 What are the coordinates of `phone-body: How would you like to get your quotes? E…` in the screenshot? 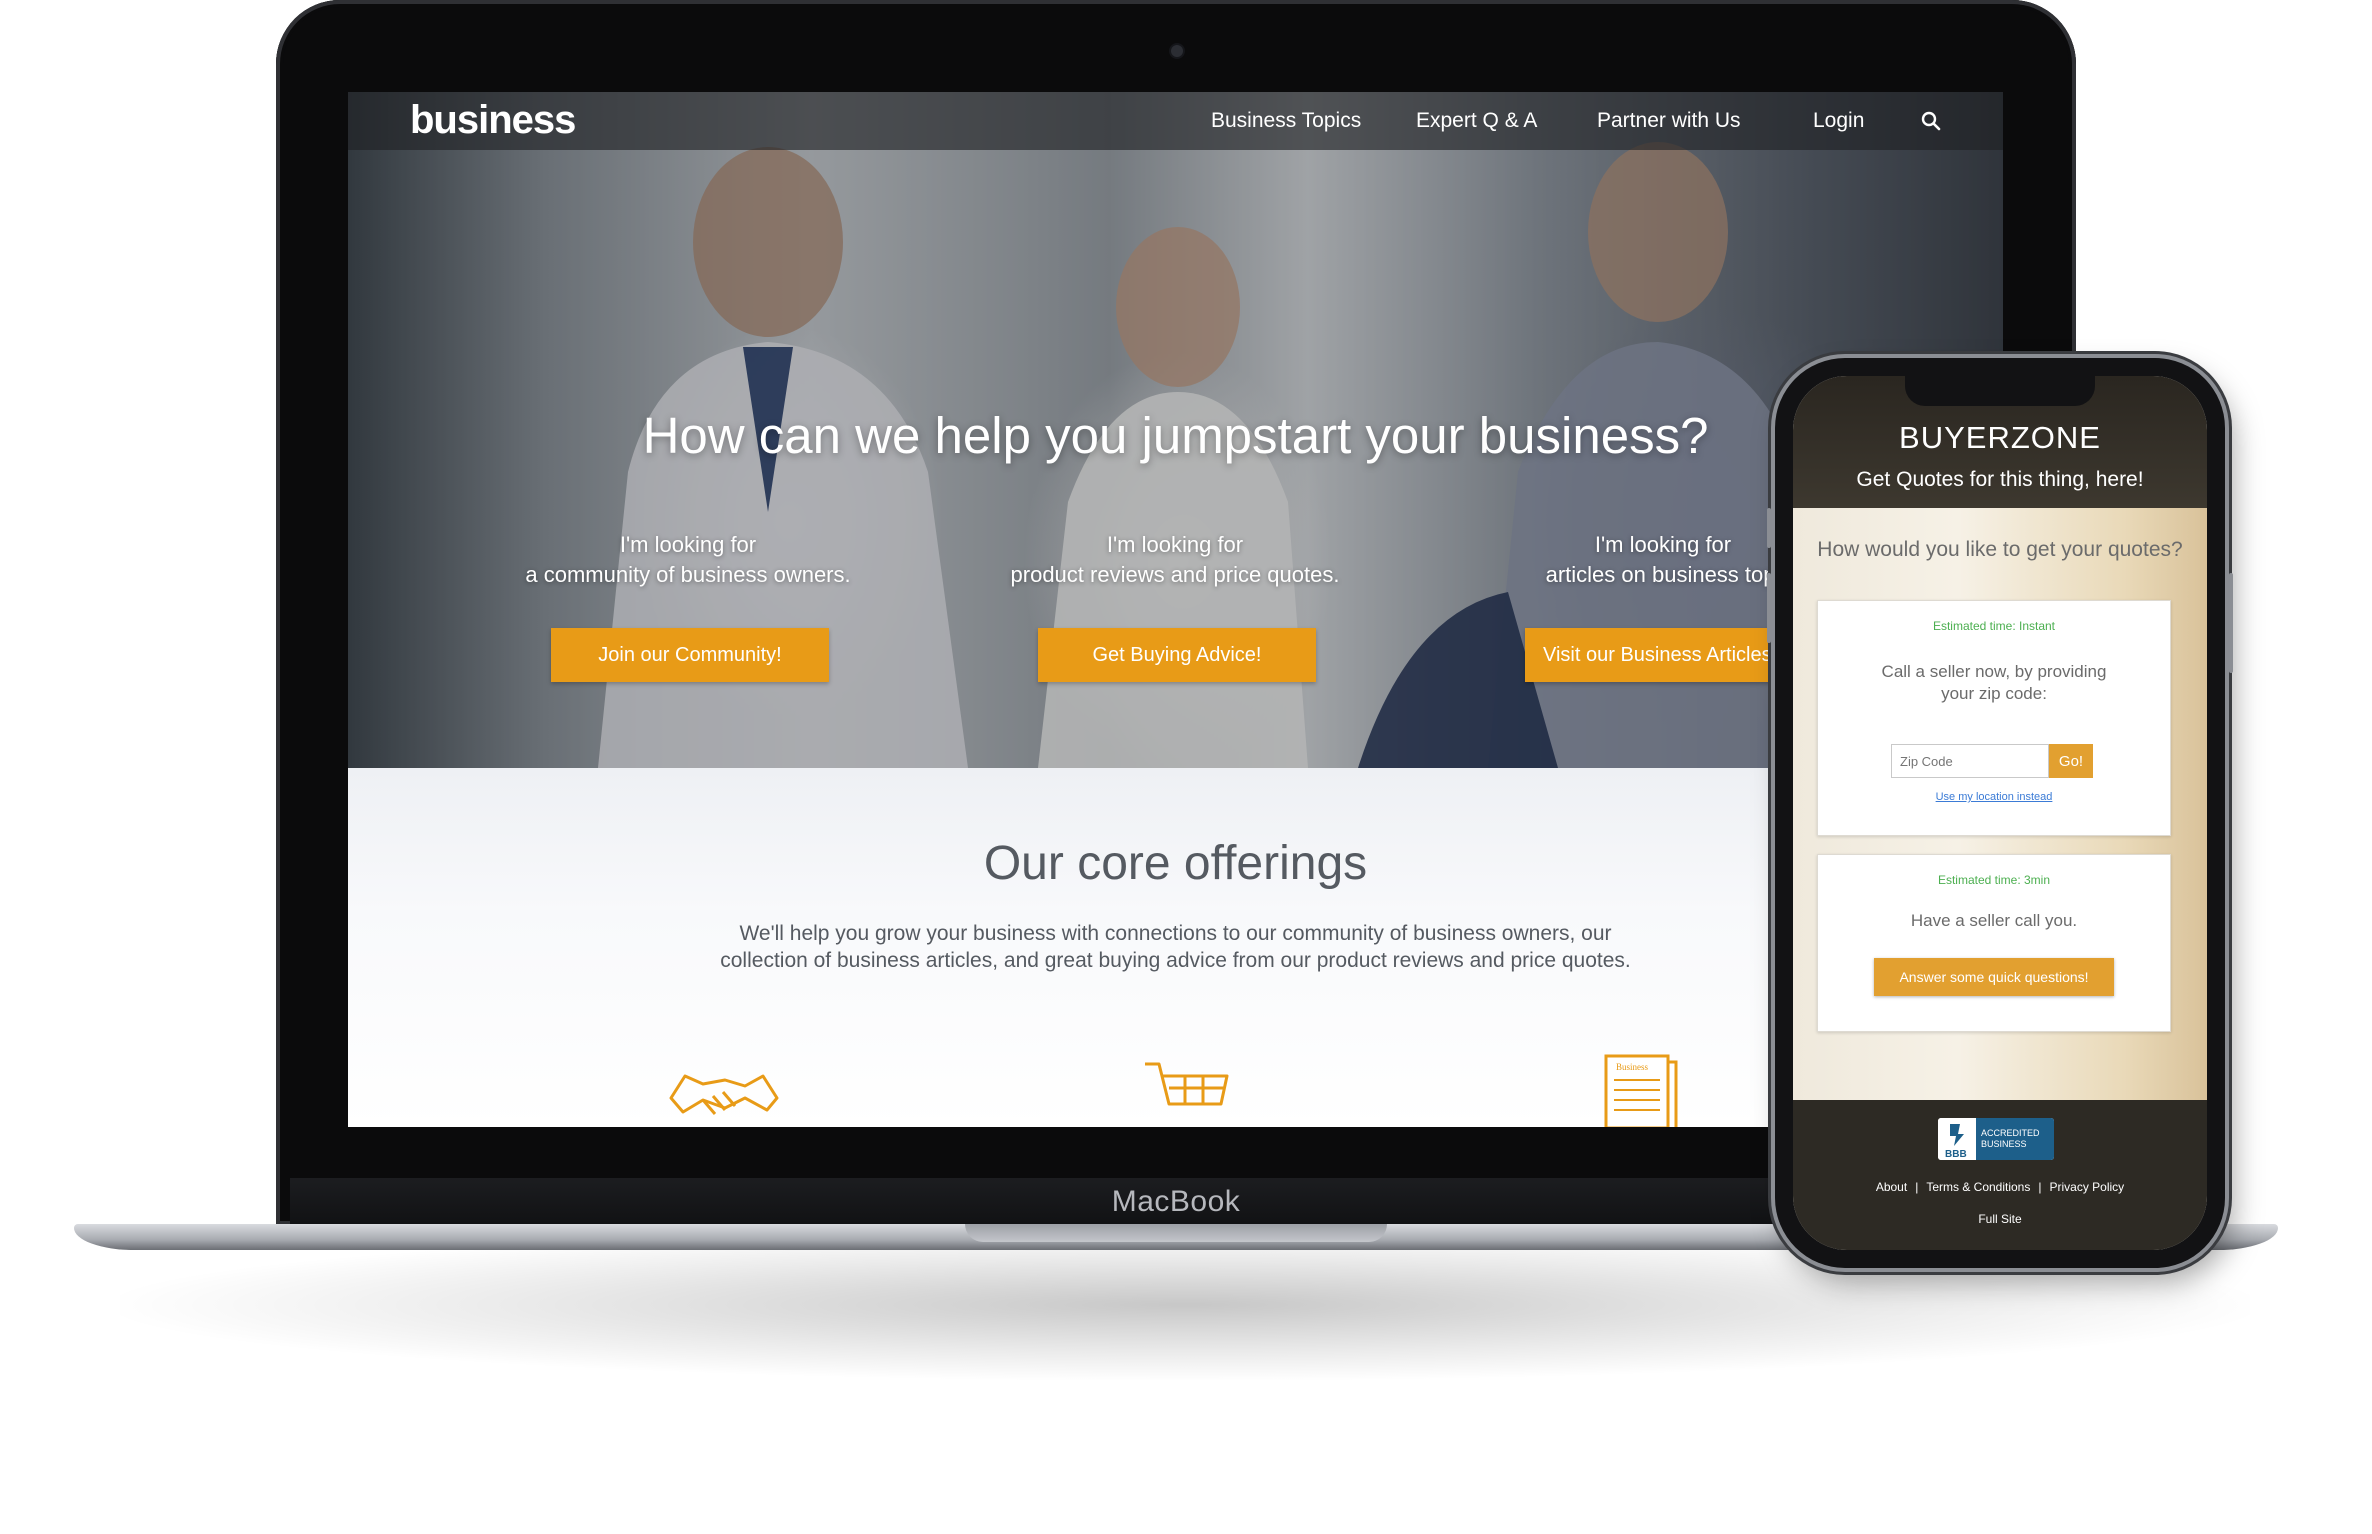 It's located at (2000, 804).